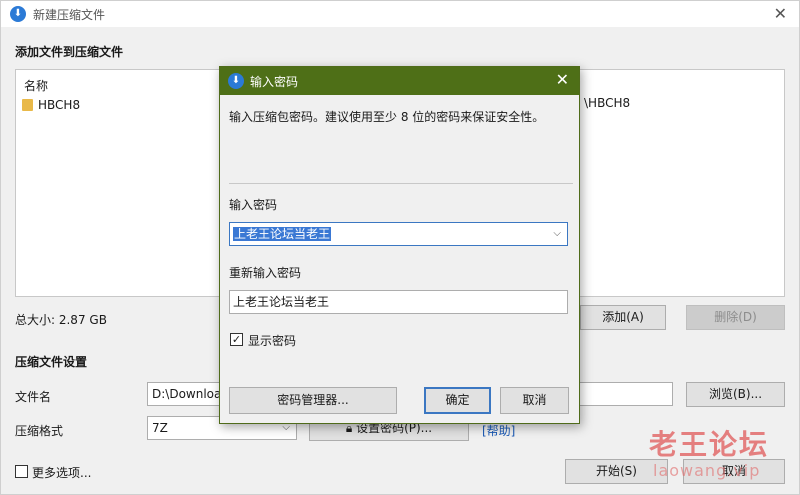  What do you see at coordinates (623, 317) in the screenshot?
I see `add-button: 添加(A)` at bounding box center [623, 317].